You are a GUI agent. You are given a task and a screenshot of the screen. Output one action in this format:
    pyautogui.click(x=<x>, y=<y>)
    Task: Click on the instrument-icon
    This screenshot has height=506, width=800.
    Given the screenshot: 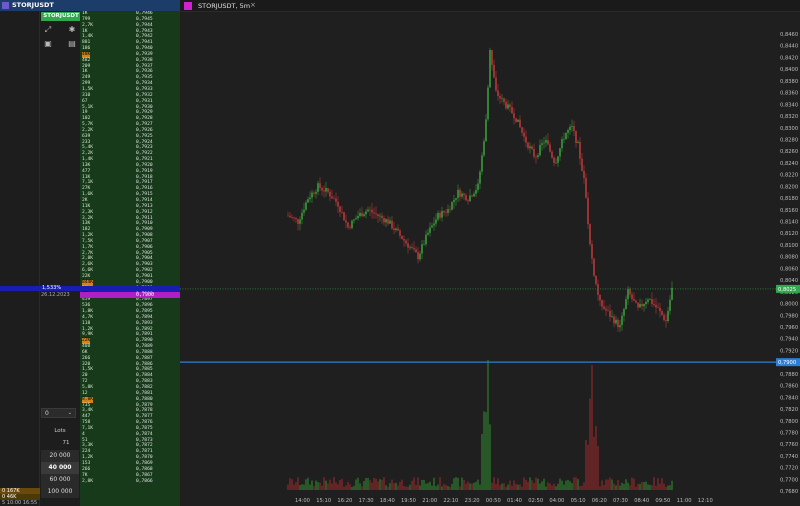 What is the action you would take?
    pyautogui.click(x=5, y=5)
    